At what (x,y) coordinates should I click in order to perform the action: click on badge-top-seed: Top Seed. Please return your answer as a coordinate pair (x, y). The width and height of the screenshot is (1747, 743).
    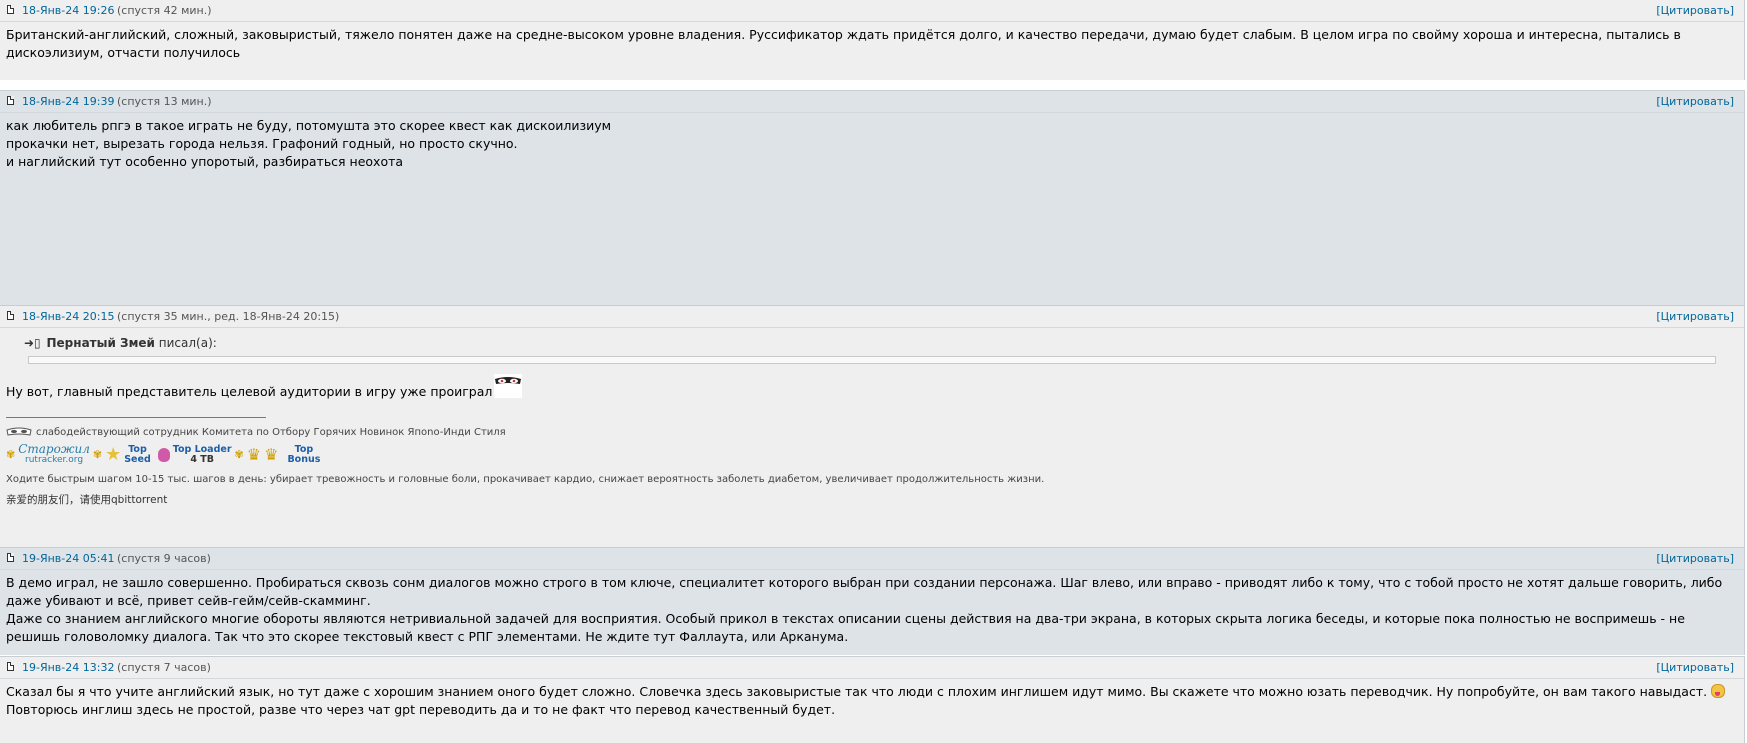
    Looking at the image, I should click on (137, 455).